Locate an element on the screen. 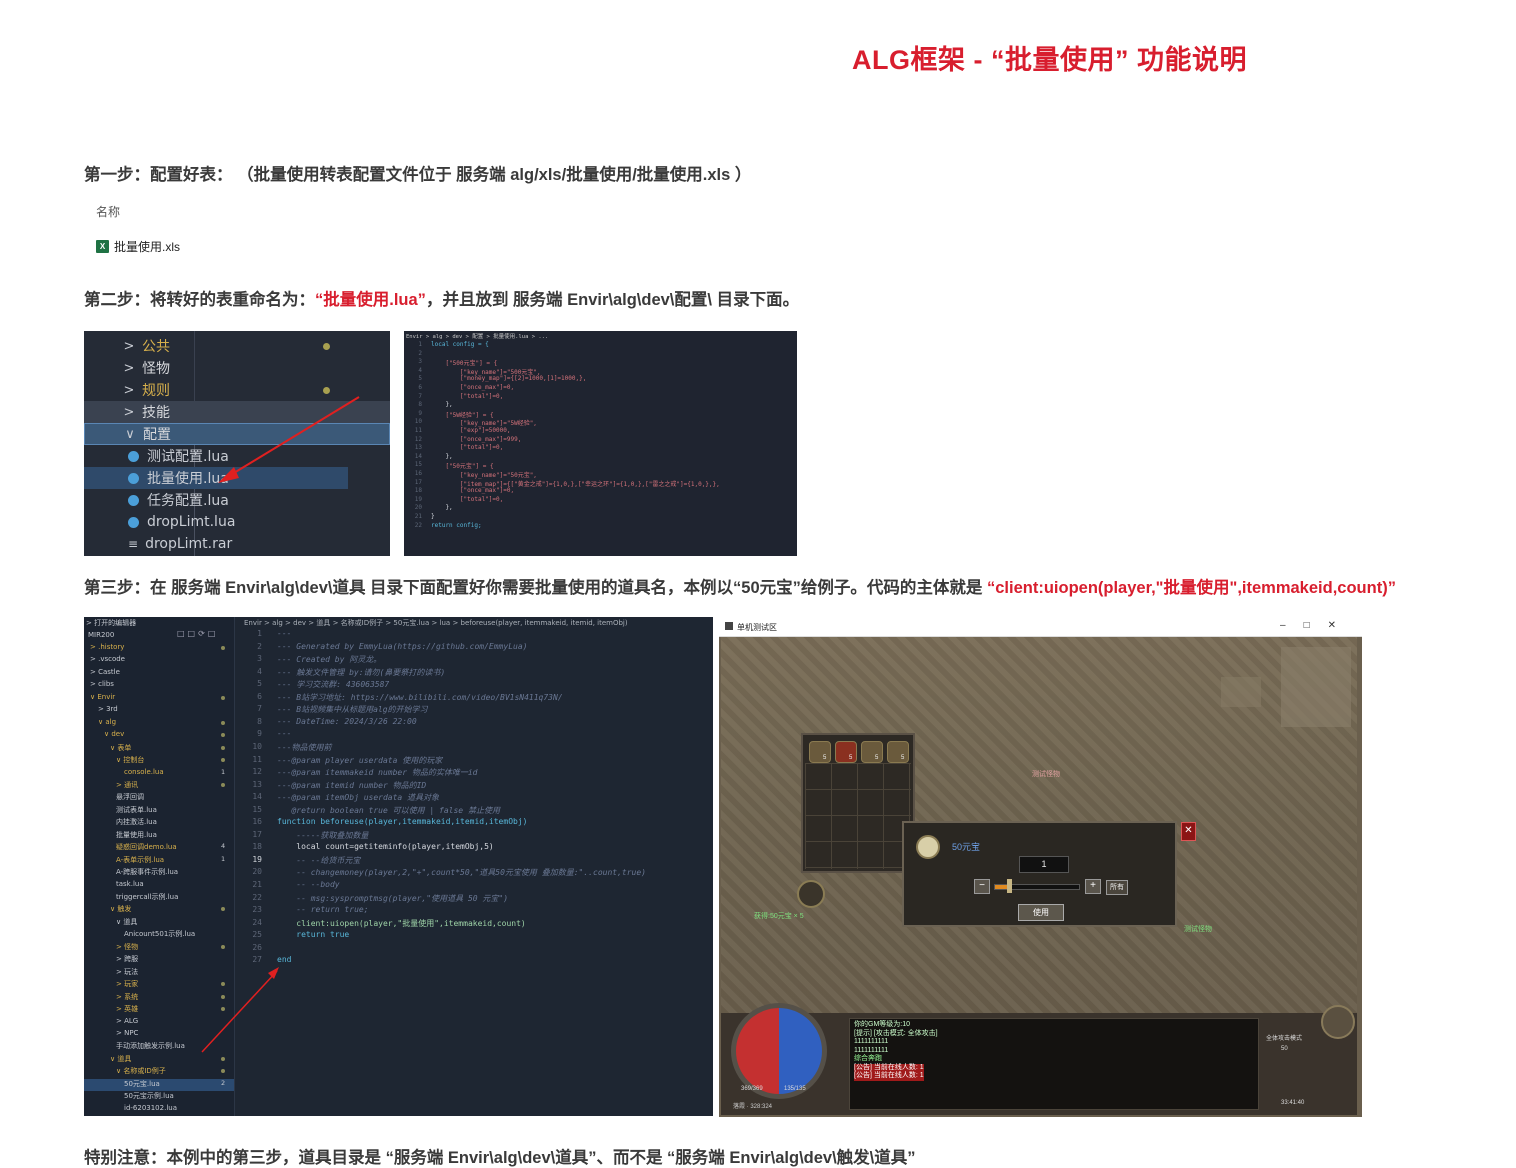 The image size is (1516, 1168). slider-knob is located at coordinates (1009, 886).